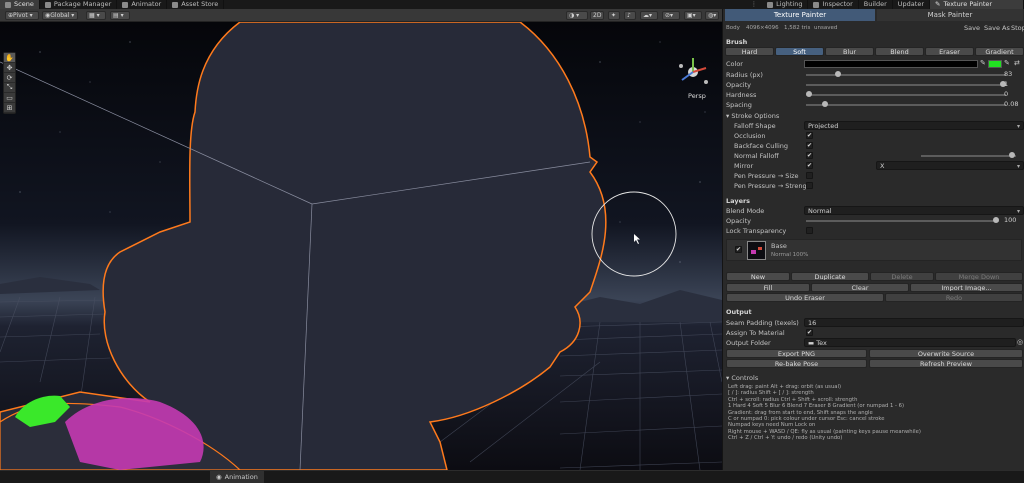 This screenshot has height=483, width=1024. I want to click on radius-knob, so click(838, 74).